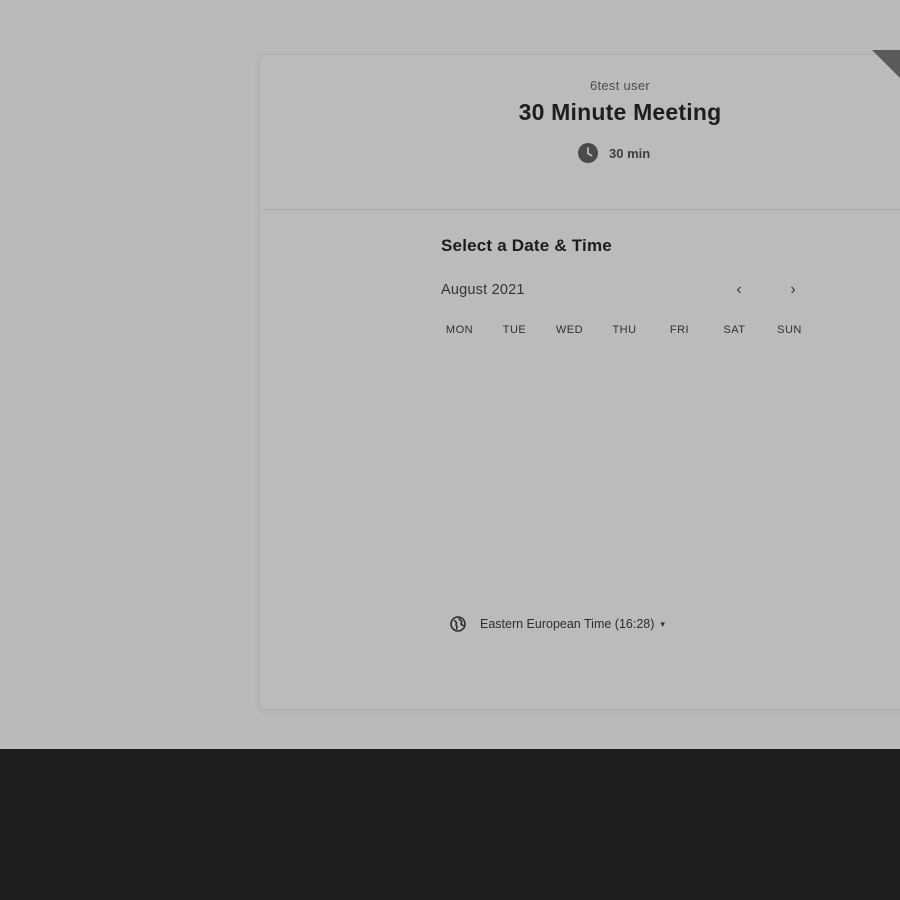 This screenshot has height=900, width=900. What do you see at coordinates (580, 132) in the screenshot?
I see `event-details-header: 6test user 30 Minute Meeting 30 min` at bounding box center [580, 132].